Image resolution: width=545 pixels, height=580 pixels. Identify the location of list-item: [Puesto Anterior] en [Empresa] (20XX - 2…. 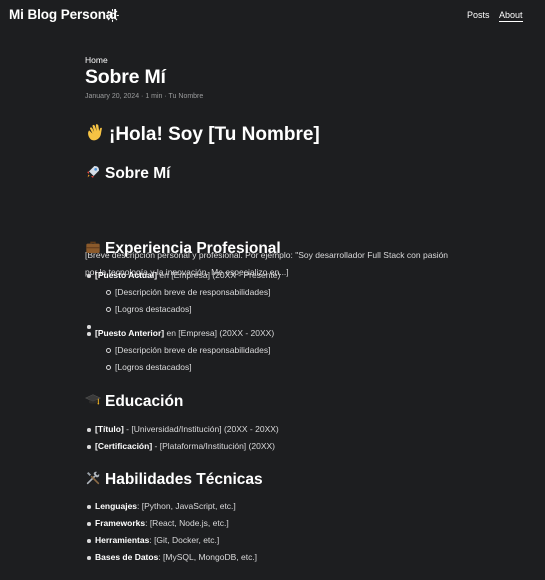
(275, 350).